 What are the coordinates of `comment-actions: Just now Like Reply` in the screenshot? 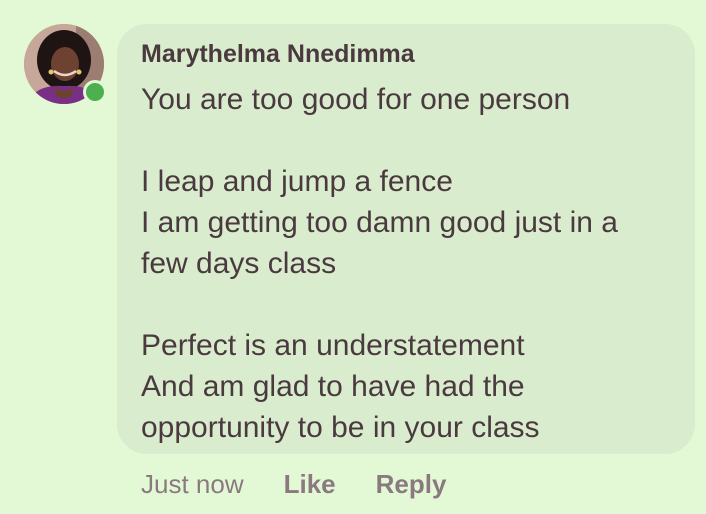 It's located at (293, 484).